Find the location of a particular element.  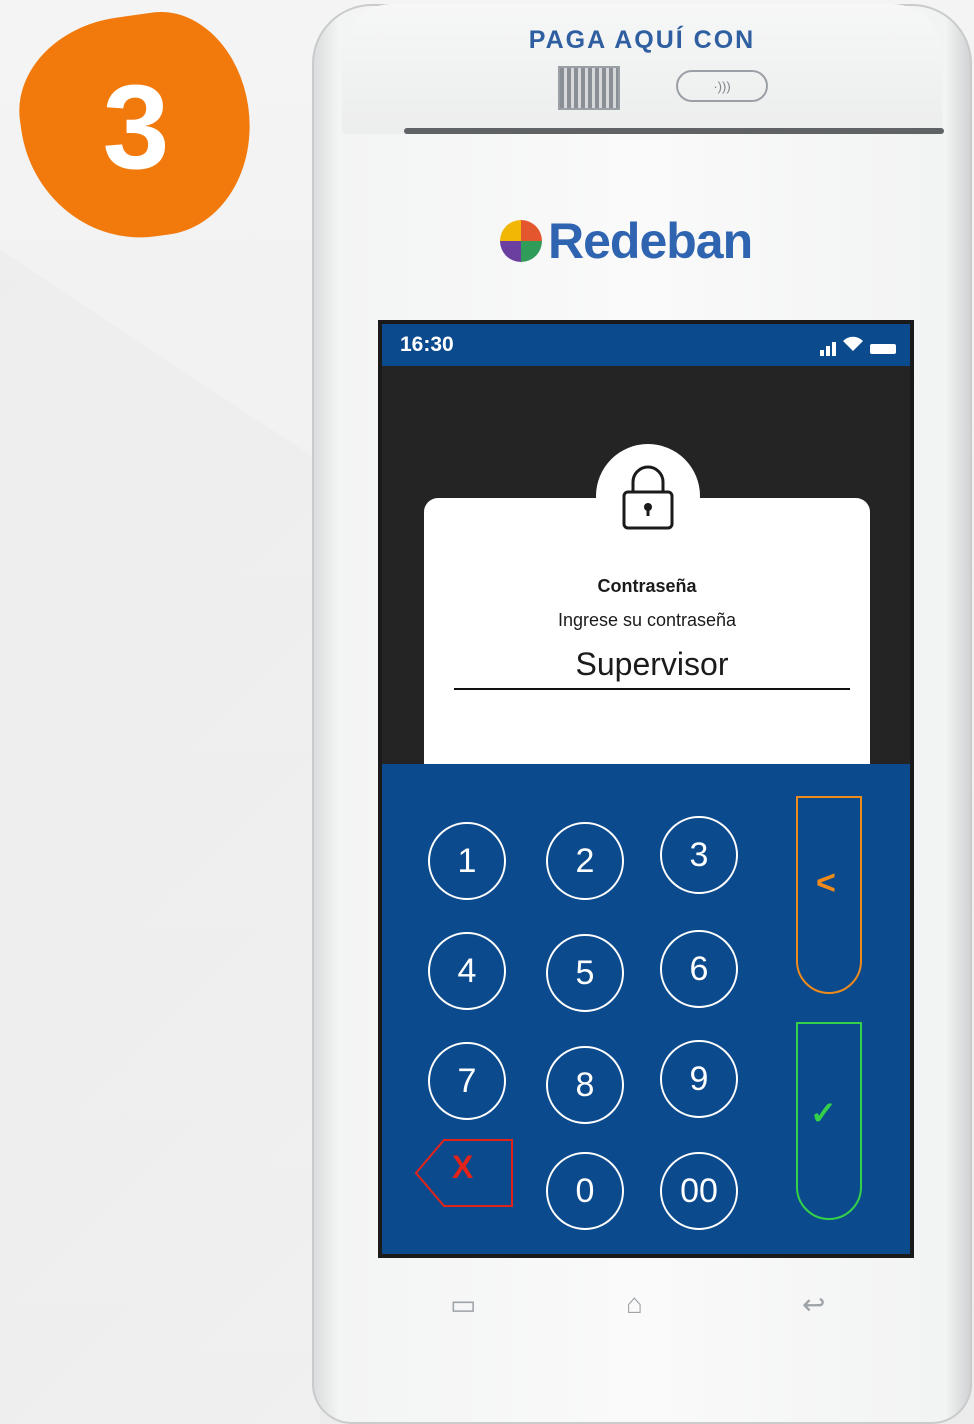

key-5: 5 is located at coordinates (585, 973).